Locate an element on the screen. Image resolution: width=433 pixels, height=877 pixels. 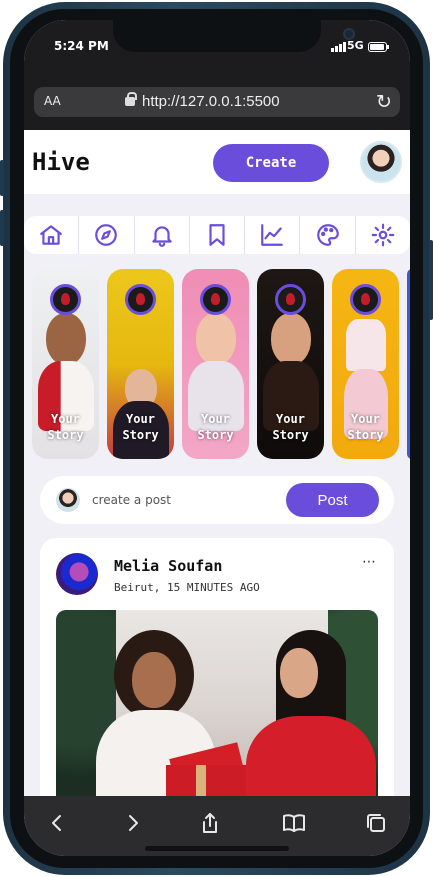
notch is located at coordinates (234, 36).